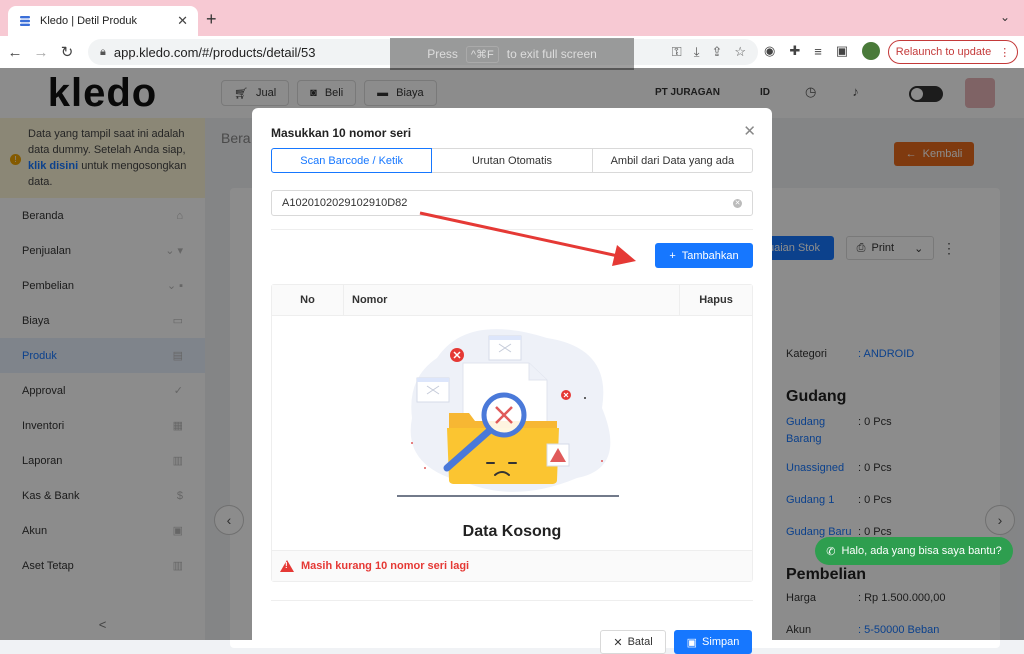 The height and width of the screenshot is (654, 1024). What do you see at coordinates (672, 255) in the screenshot?
I see `plus-icon: +` at bounding box center [672, 255].